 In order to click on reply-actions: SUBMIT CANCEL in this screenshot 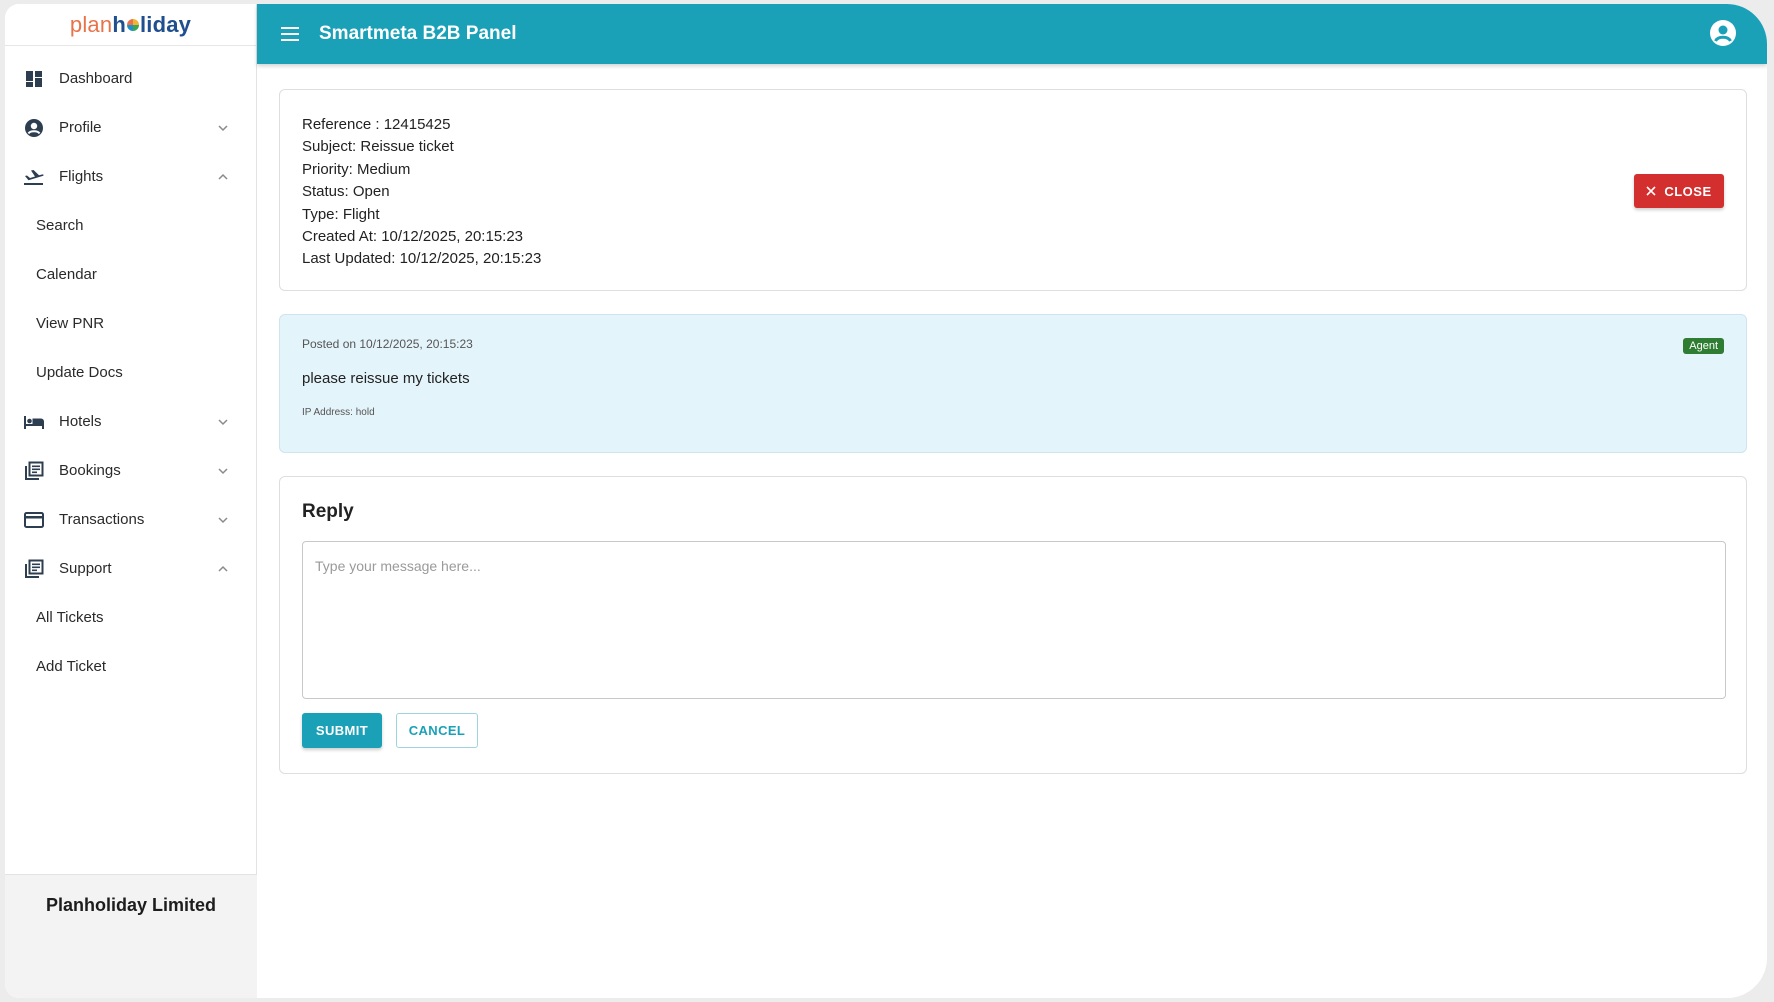, I will do `click(1013, 730)`.